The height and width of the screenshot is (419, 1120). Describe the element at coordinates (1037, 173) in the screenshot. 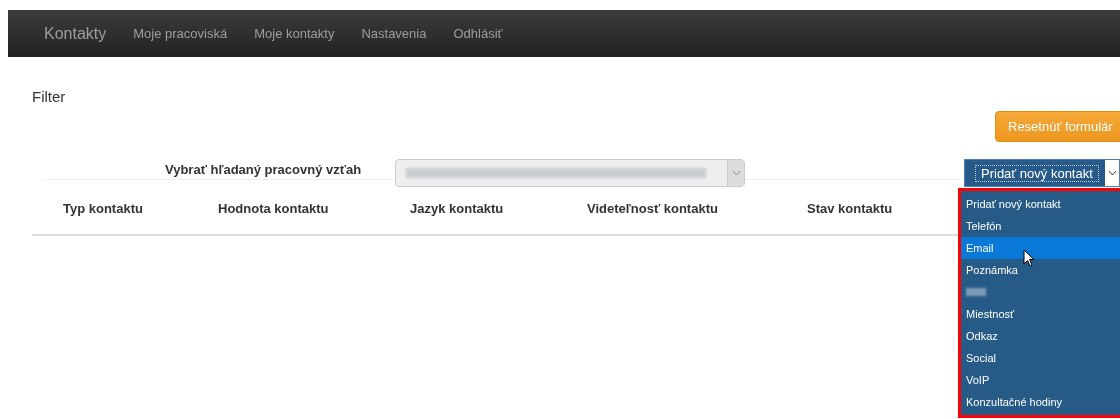

I see `select-value: Pridať nový kontakt` at that location.